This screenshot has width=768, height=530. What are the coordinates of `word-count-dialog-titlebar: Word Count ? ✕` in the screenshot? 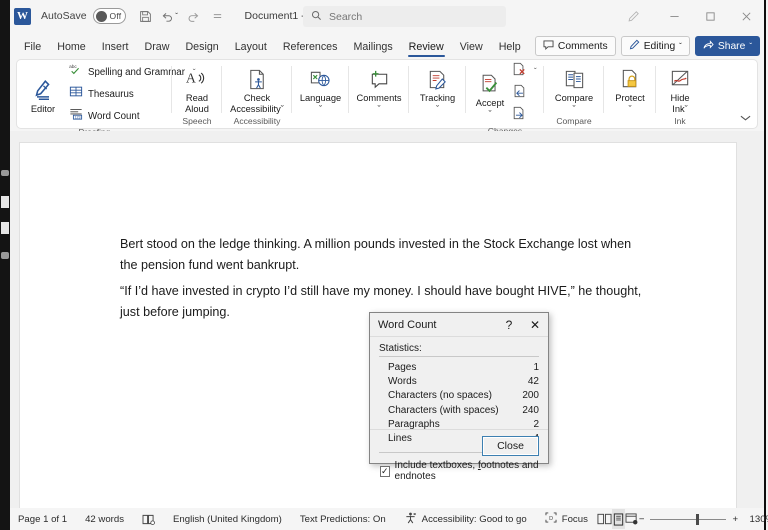 It's located at (459, 325).